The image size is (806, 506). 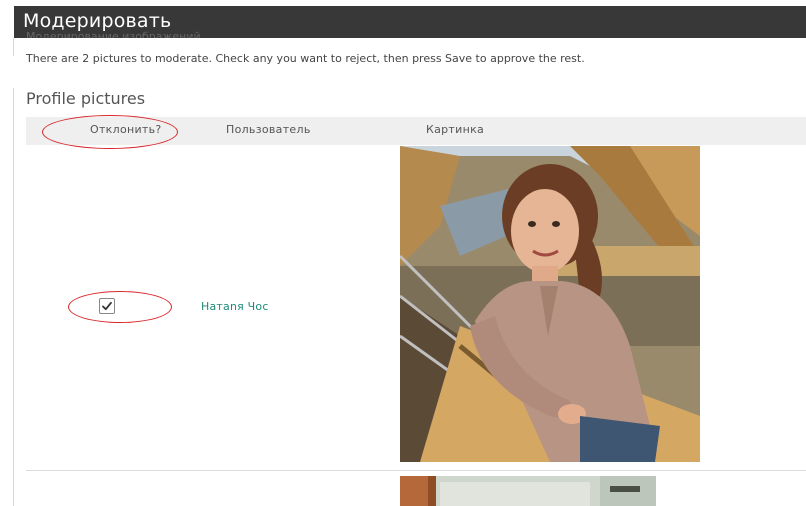 I want to click on reject-checkbox, so click(x=107, y=306).